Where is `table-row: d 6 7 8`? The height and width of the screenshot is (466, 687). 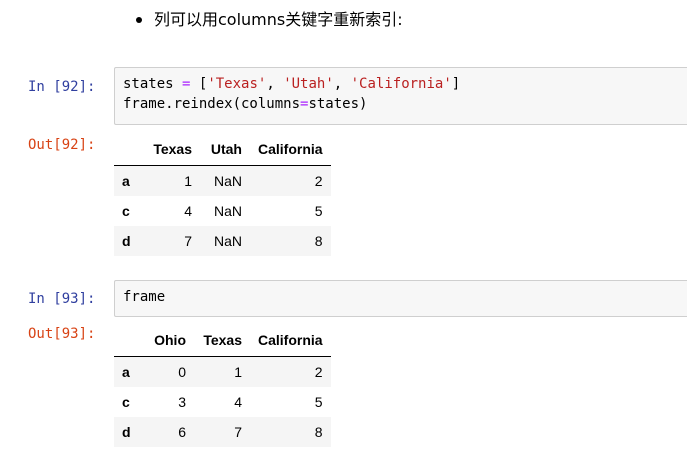
table-row: d 6 7 8 is located at coordinates (222, 432).